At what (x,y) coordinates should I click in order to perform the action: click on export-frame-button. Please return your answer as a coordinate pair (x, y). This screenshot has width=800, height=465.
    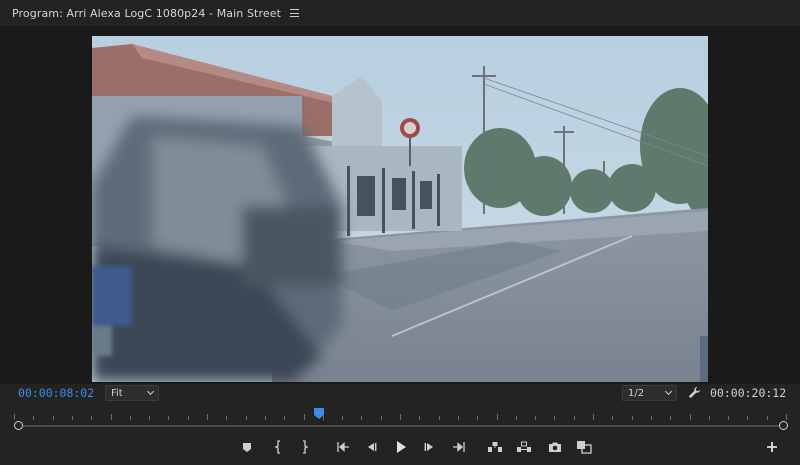
    Looking at the image, I should click on (555, 447).